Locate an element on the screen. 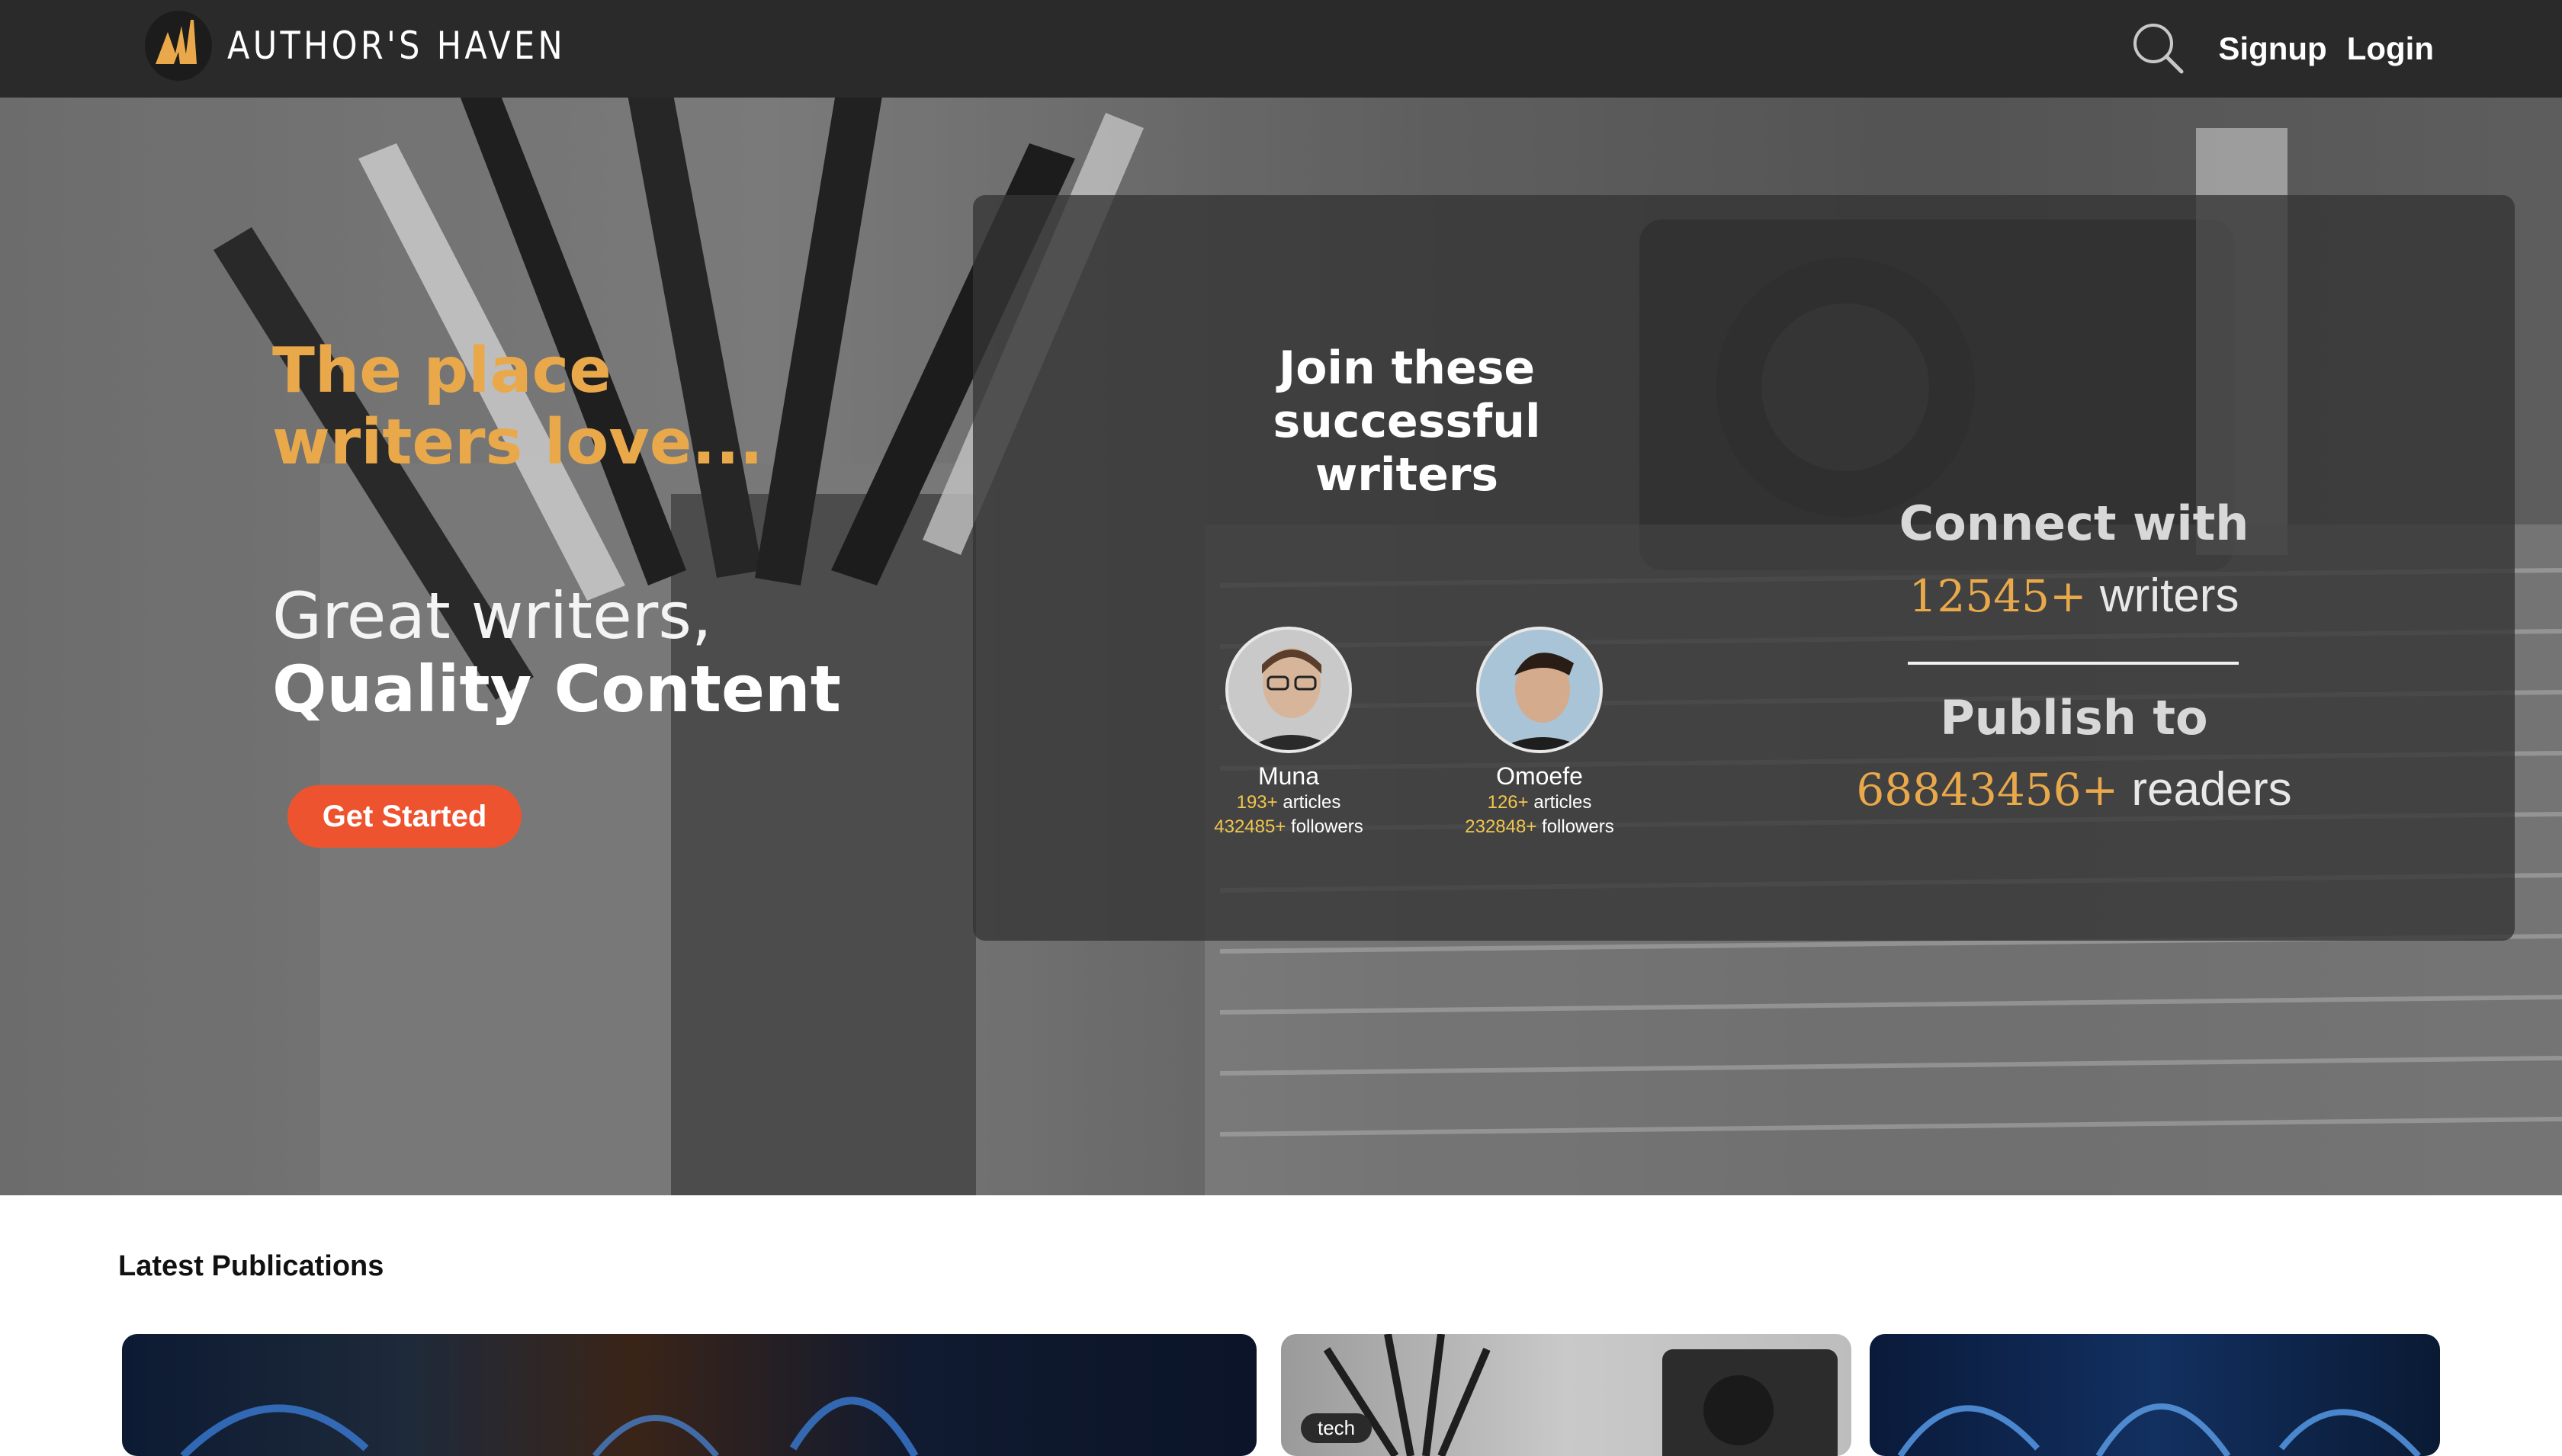  writer-card-muna: Muna 193+ articles 432485+ followers is located at coordinates (1288, 733).